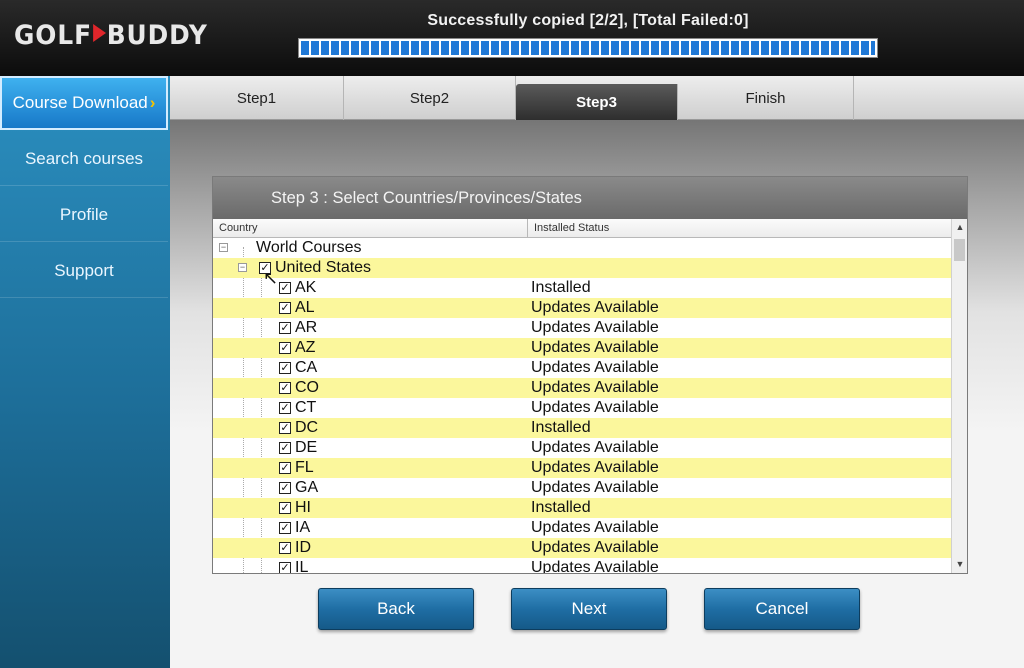  Describe the element at coordinates (589, 609) in the screenshot. I see `next-button: Next` at that location.